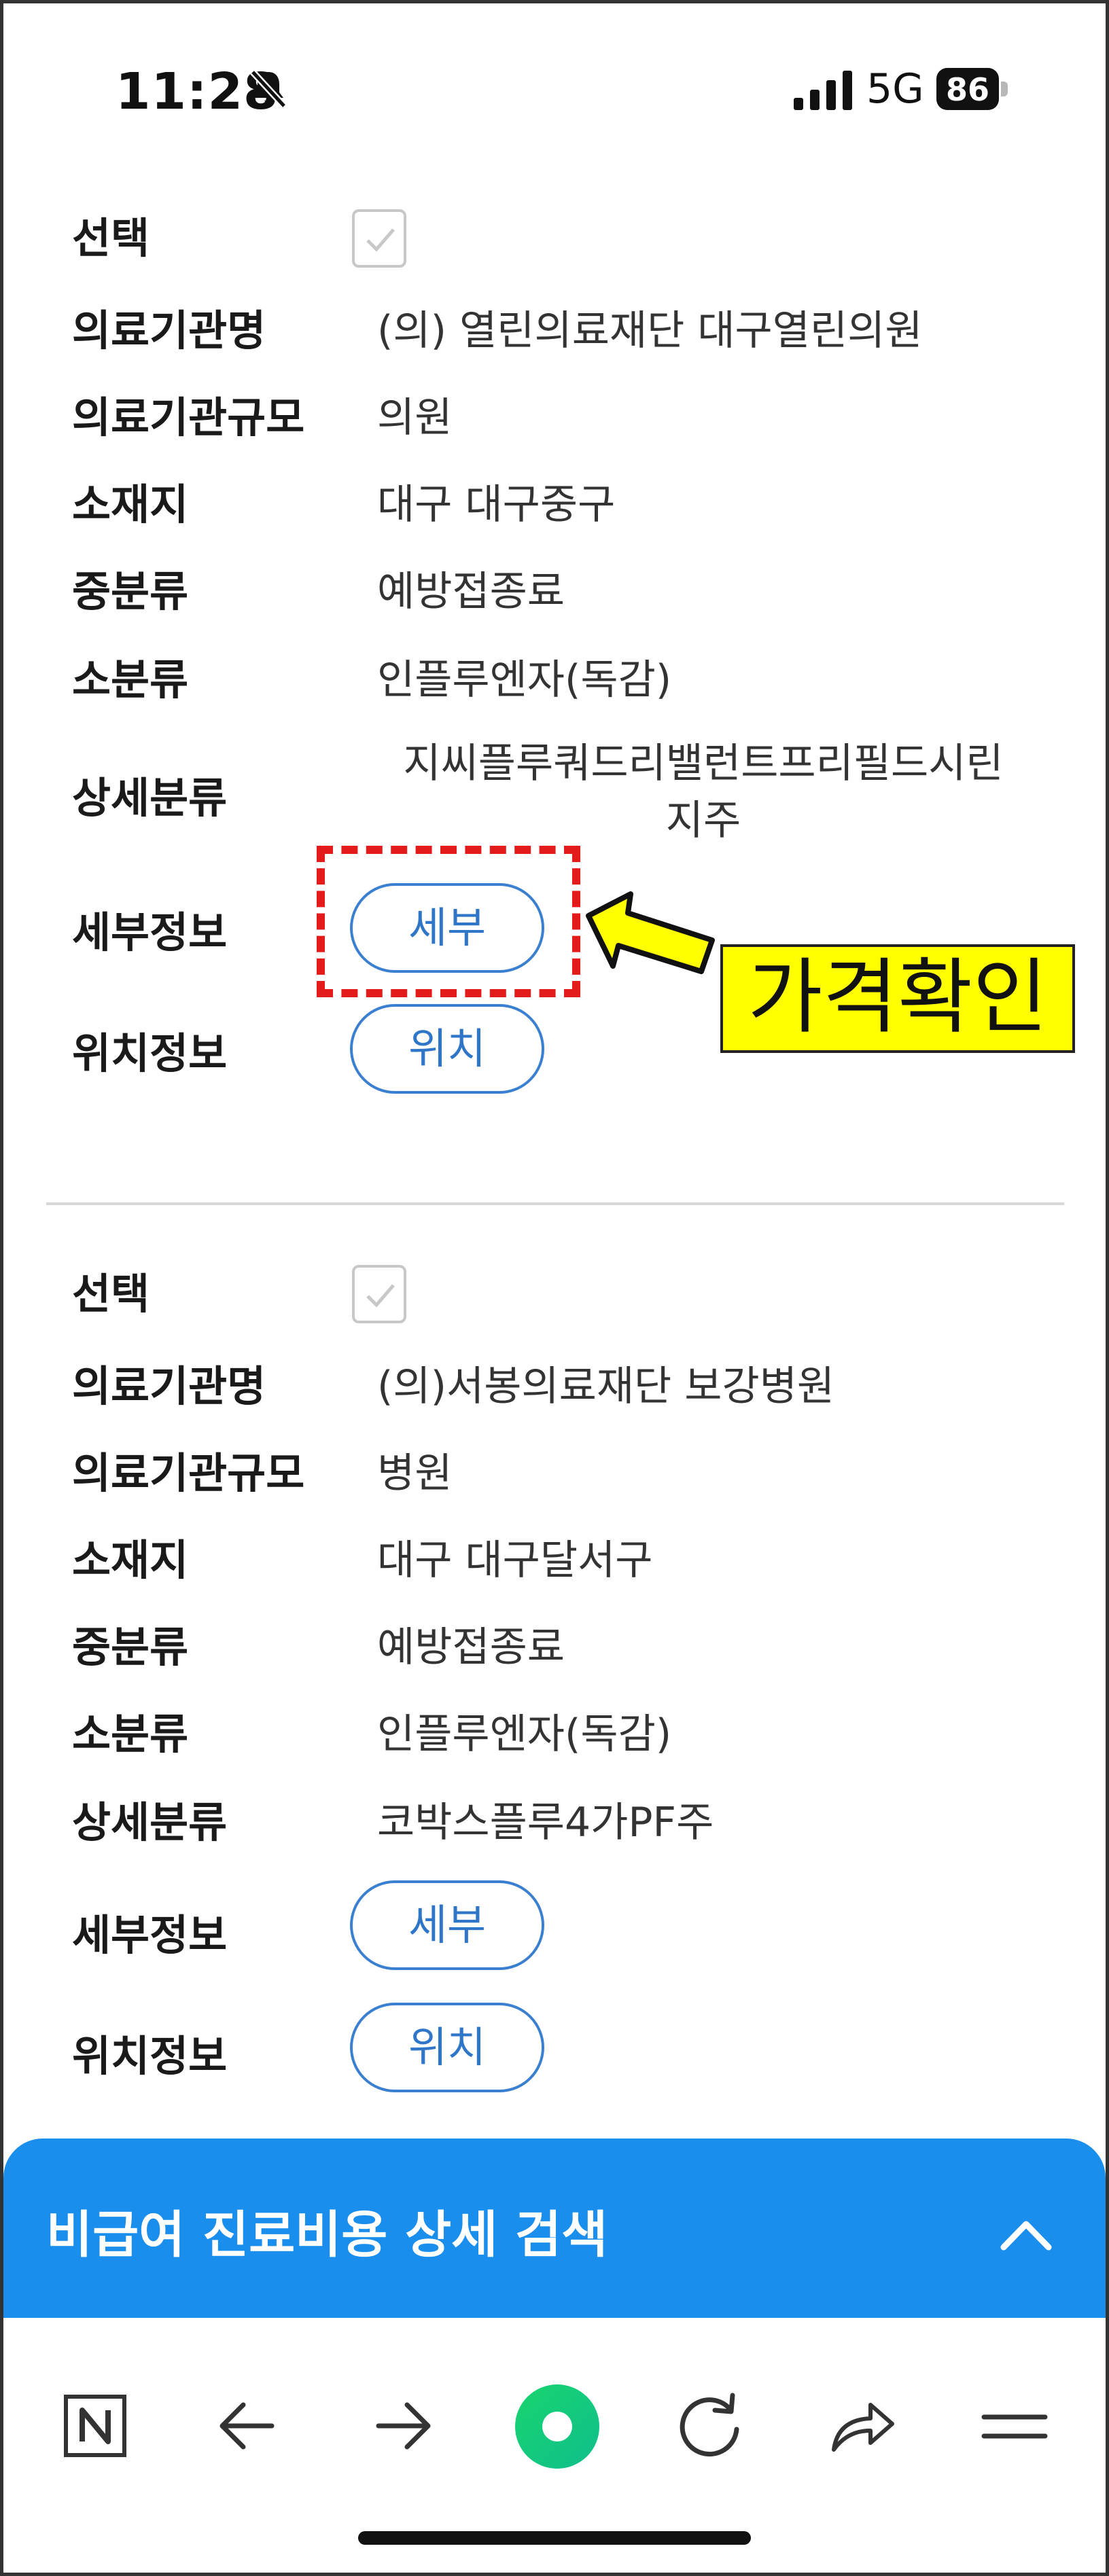  Describe the element at coordinates (862, 2426) in the screenshot. I see `share-icon` at that location.